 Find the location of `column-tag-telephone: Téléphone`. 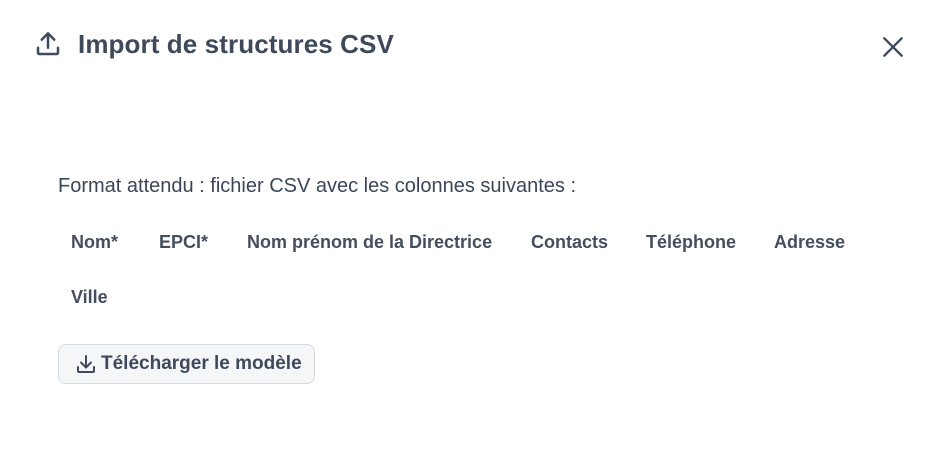

column-tag-telephone: Téléphone is located at coordinates (691, 242).